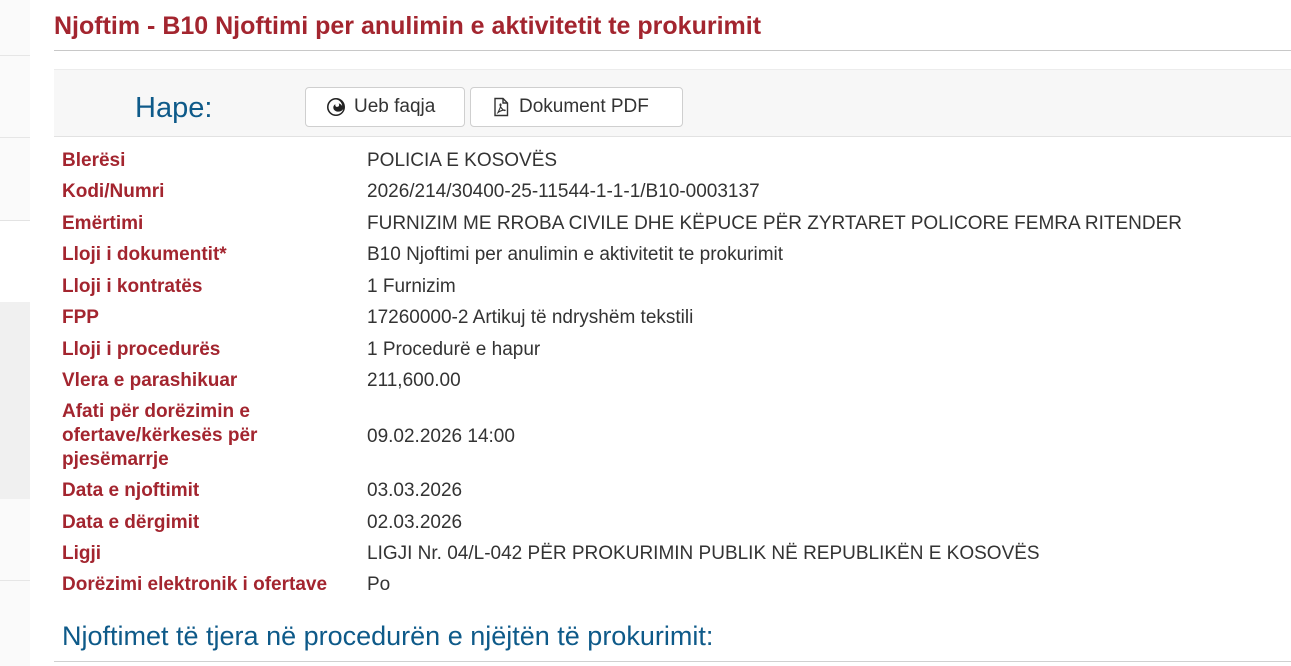  I want to click on open-label: Hape:, so click(174, 108).